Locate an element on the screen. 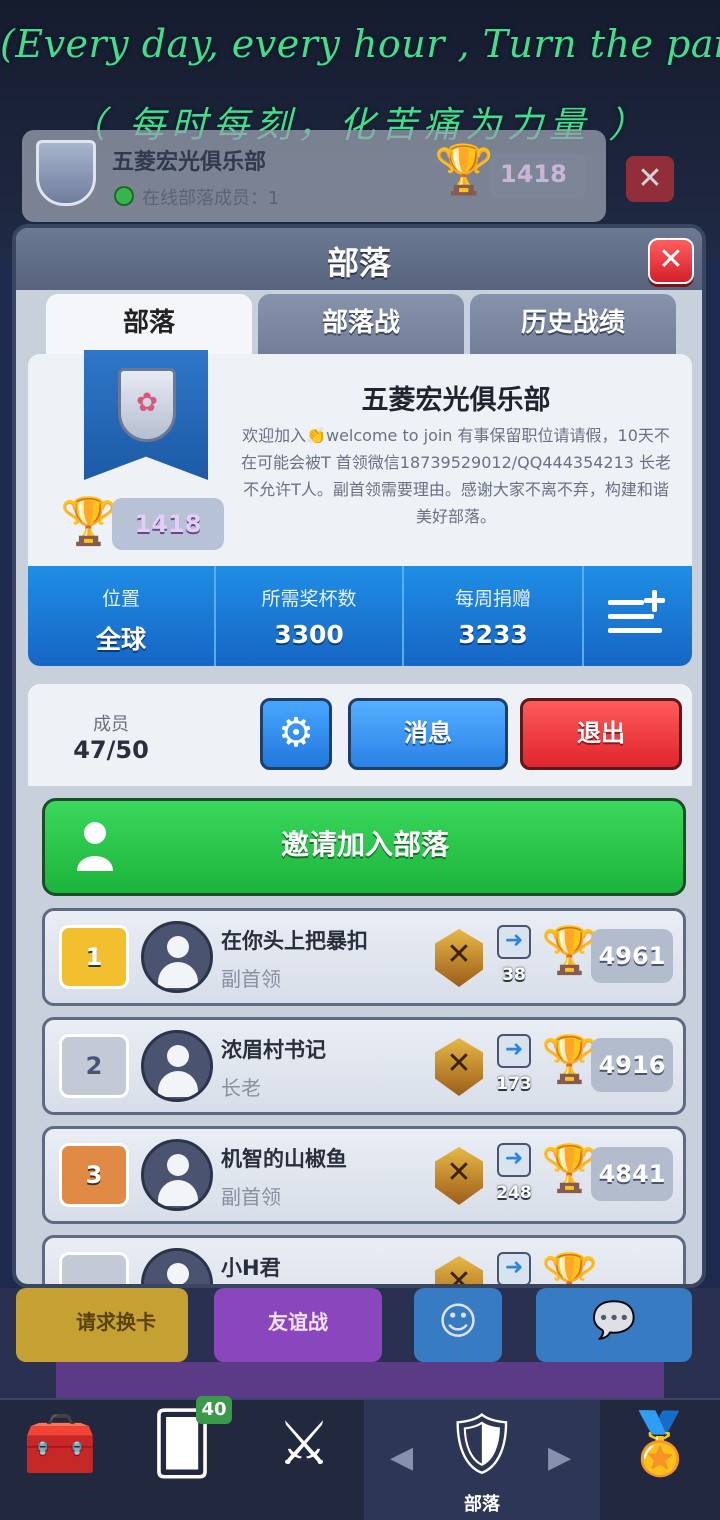 The image size is (720, 1520). nav-events: 🏅 is located at coordinates (660, 1460).